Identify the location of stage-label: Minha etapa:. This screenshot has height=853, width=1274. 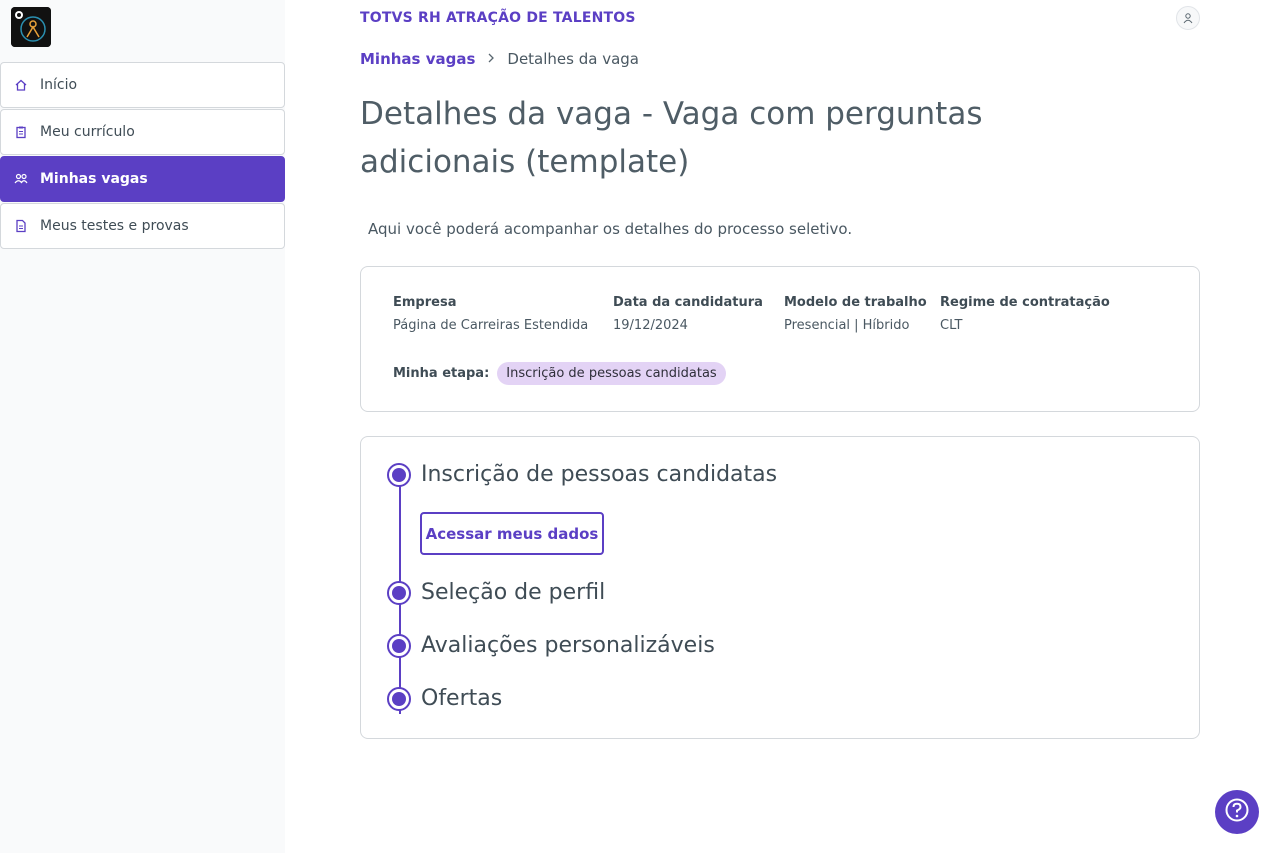
(441, 373).